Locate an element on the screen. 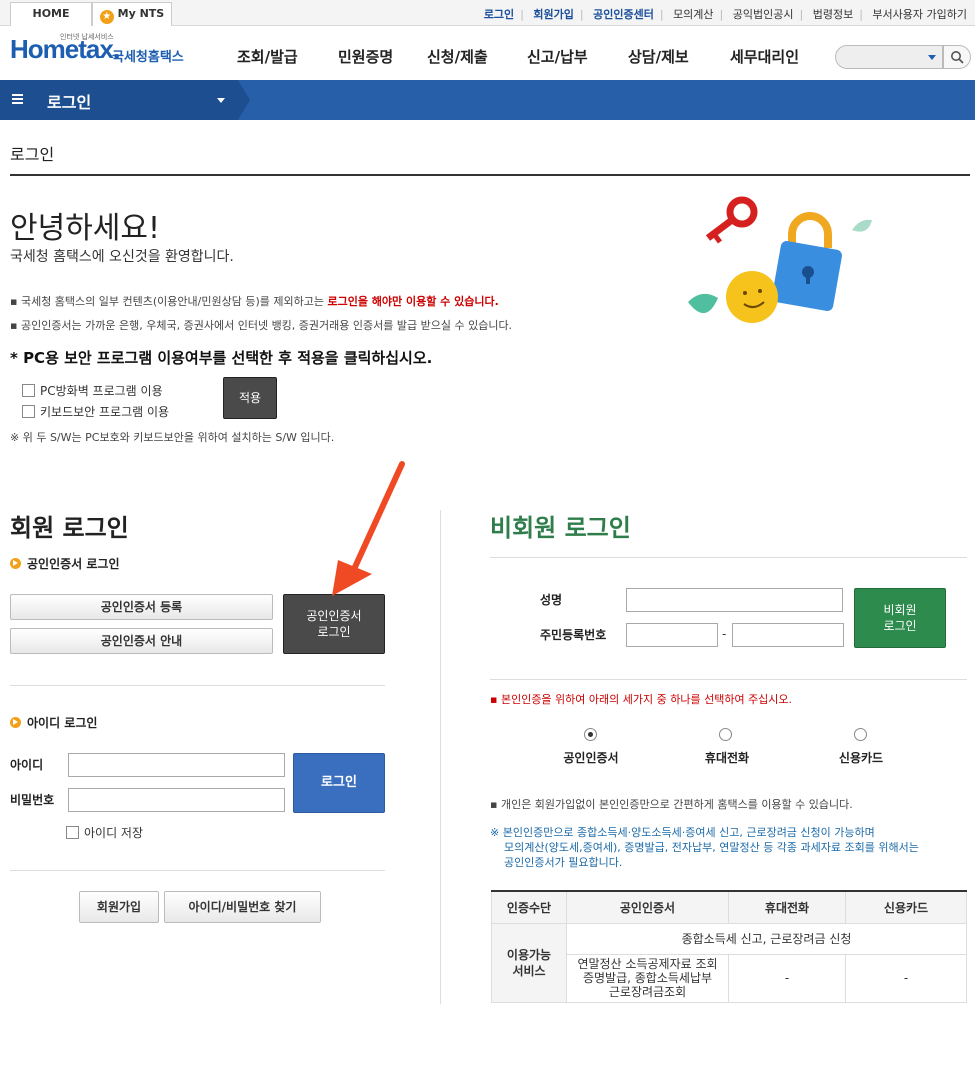  rrn-front-input is located at coordinates (672, 635).